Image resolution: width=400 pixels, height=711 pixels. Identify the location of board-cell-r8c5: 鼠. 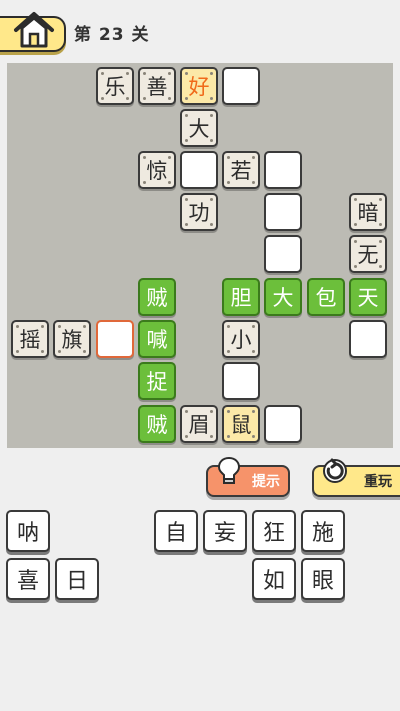
(241, 424).